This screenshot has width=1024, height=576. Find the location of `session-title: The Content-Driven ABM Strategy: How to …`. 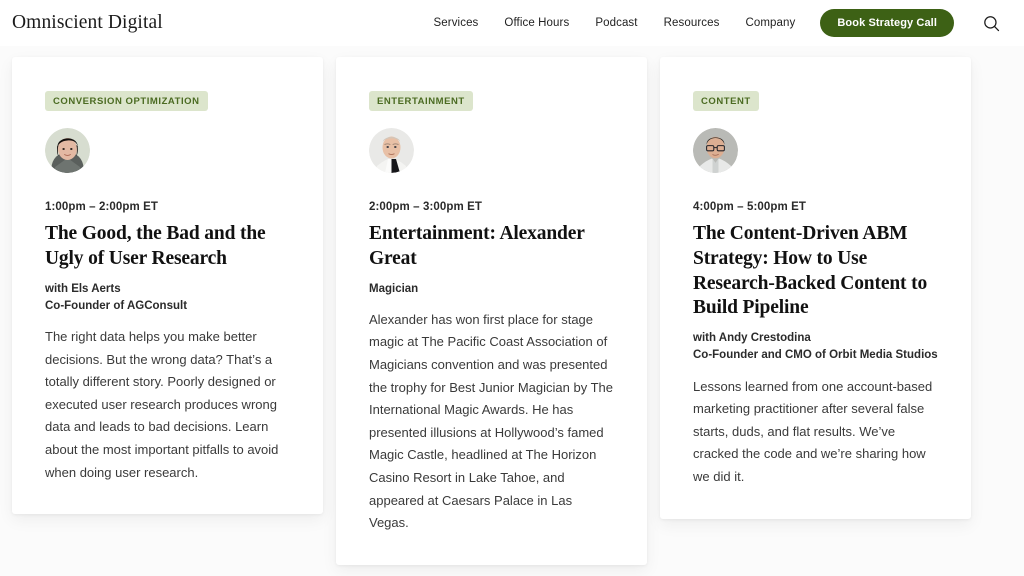

session-title: The Content-Driven ABM Strategy: How to … is located at coordinates (810, 271).